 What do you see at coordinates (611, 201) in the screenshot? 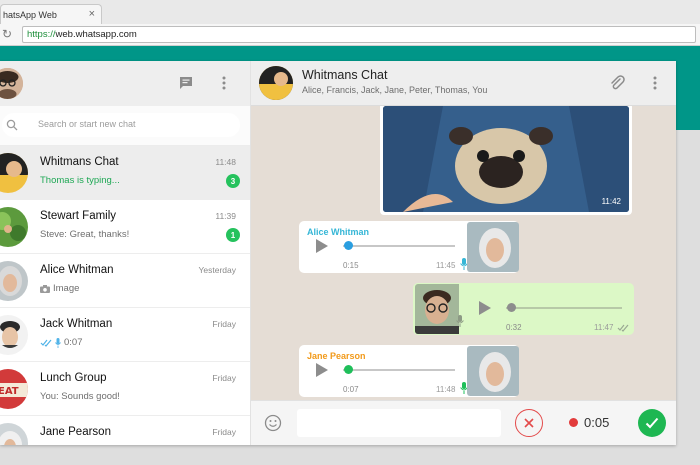
I see `message-time: 11:42` at bounding box center [611, 201].